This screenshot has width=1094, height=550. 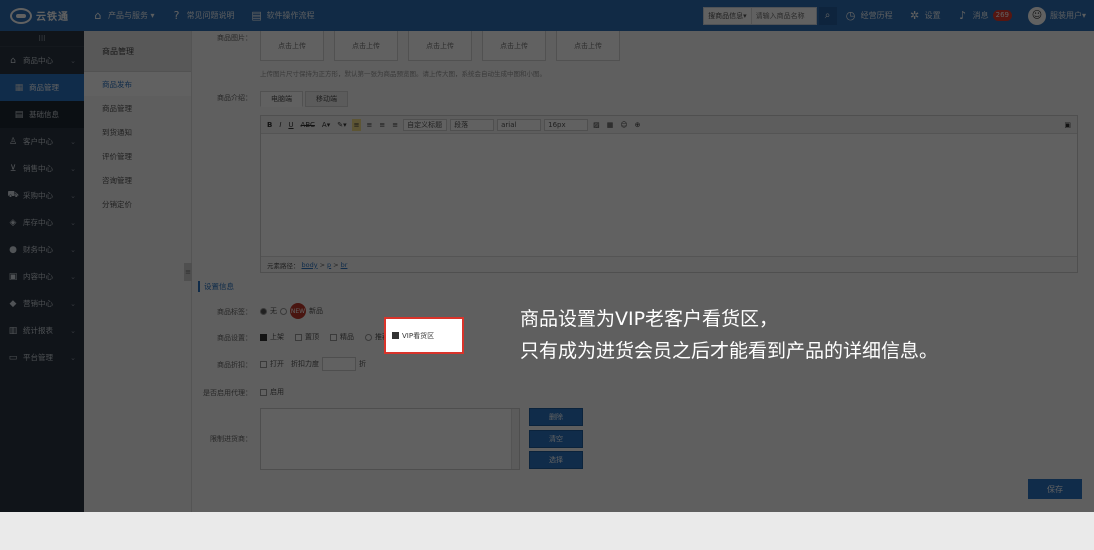 I want to click on paragraph-select: 段落, so click(x=472, y=124).